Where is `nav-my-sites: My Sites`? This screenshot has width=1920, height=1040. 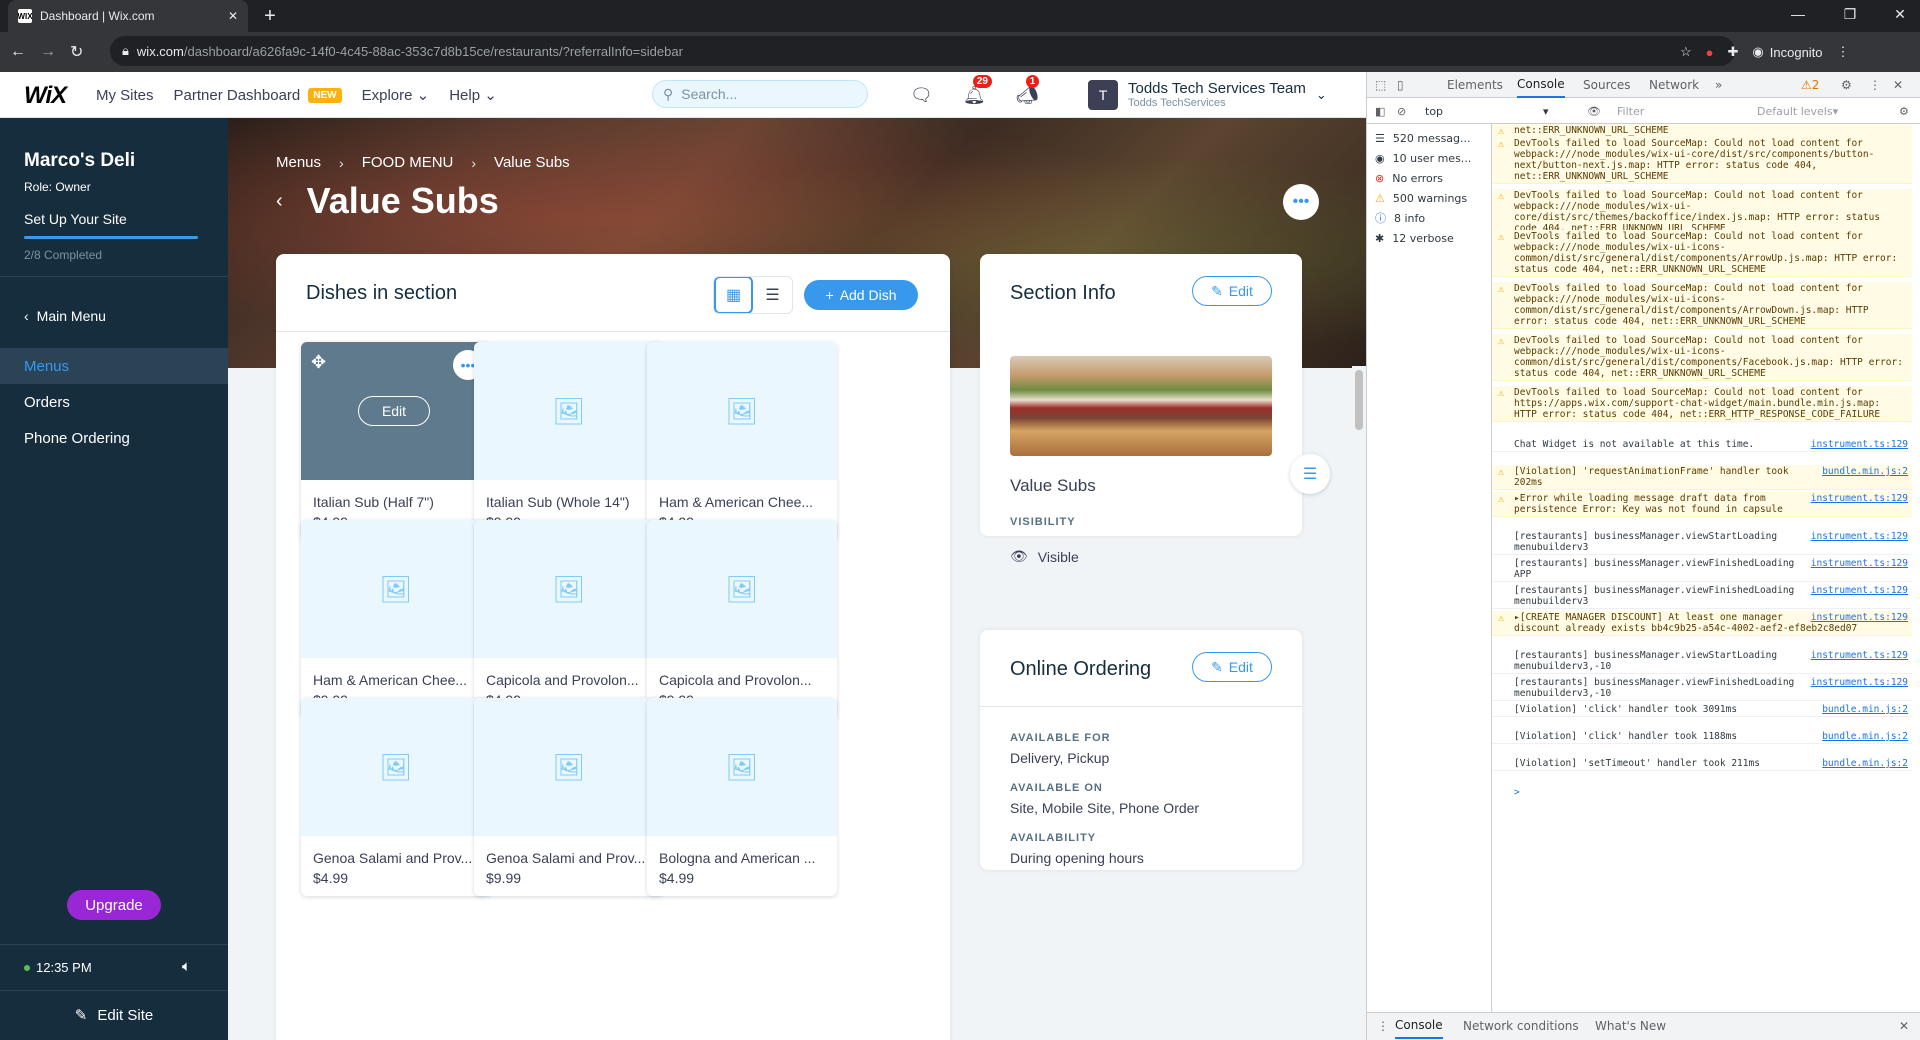
nav-my-sites: My Sites is located at coordinates (125, 95).